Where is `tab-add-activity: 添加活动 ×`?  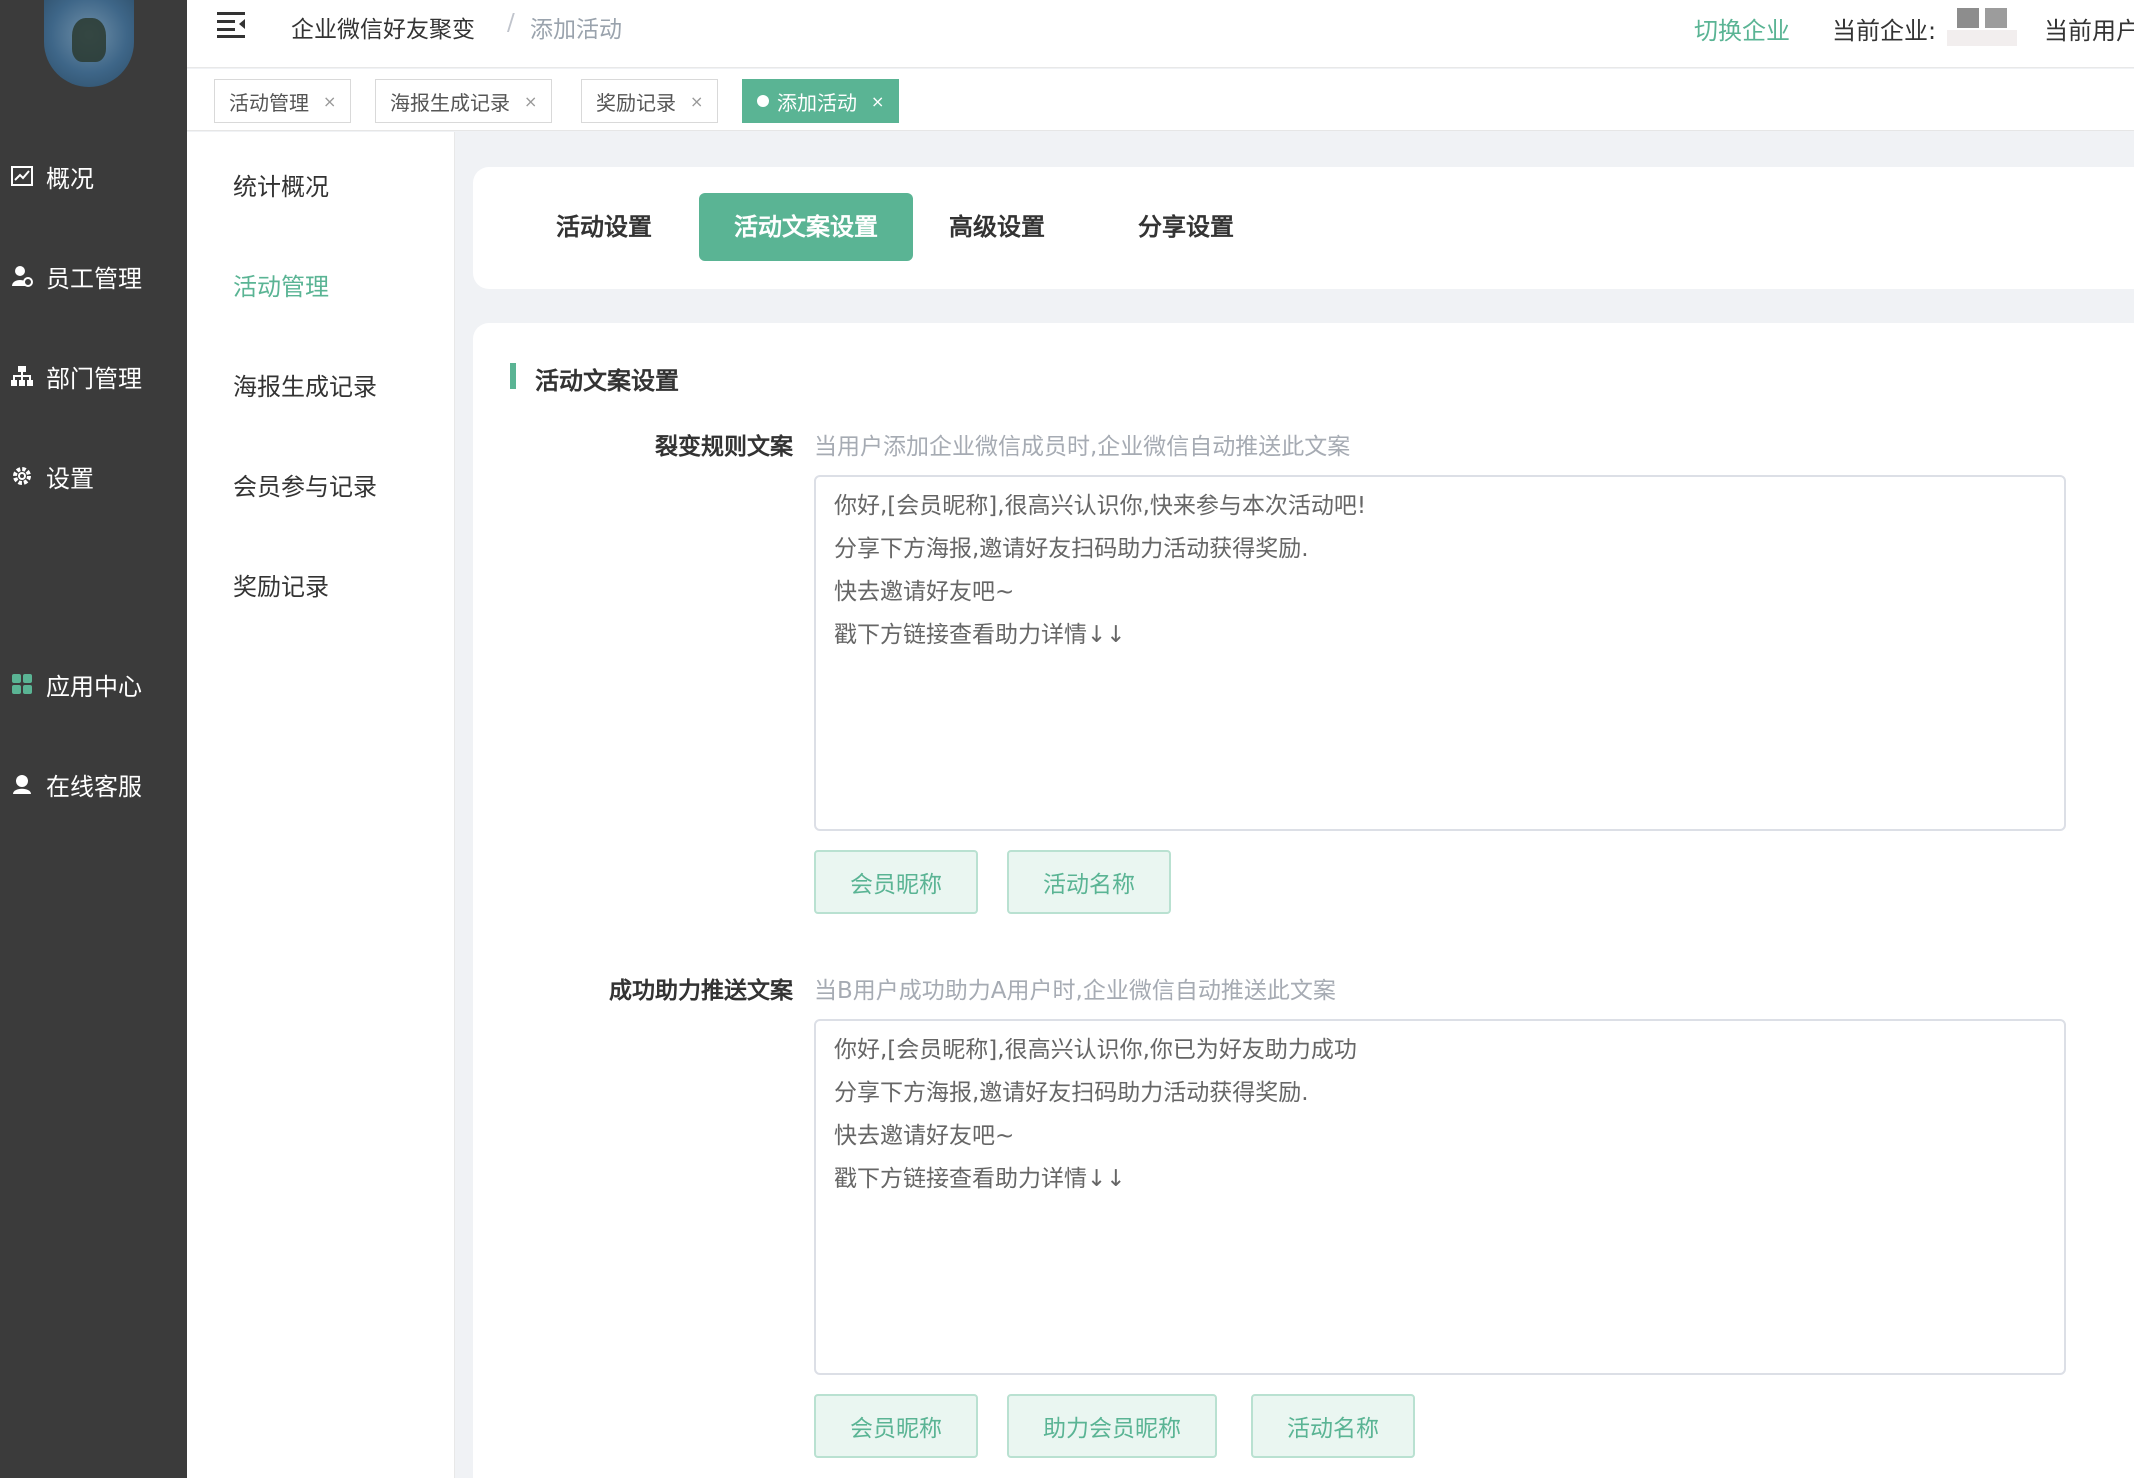 tab-add-activity: 添加活动 × is located at coordinates (821, 101).